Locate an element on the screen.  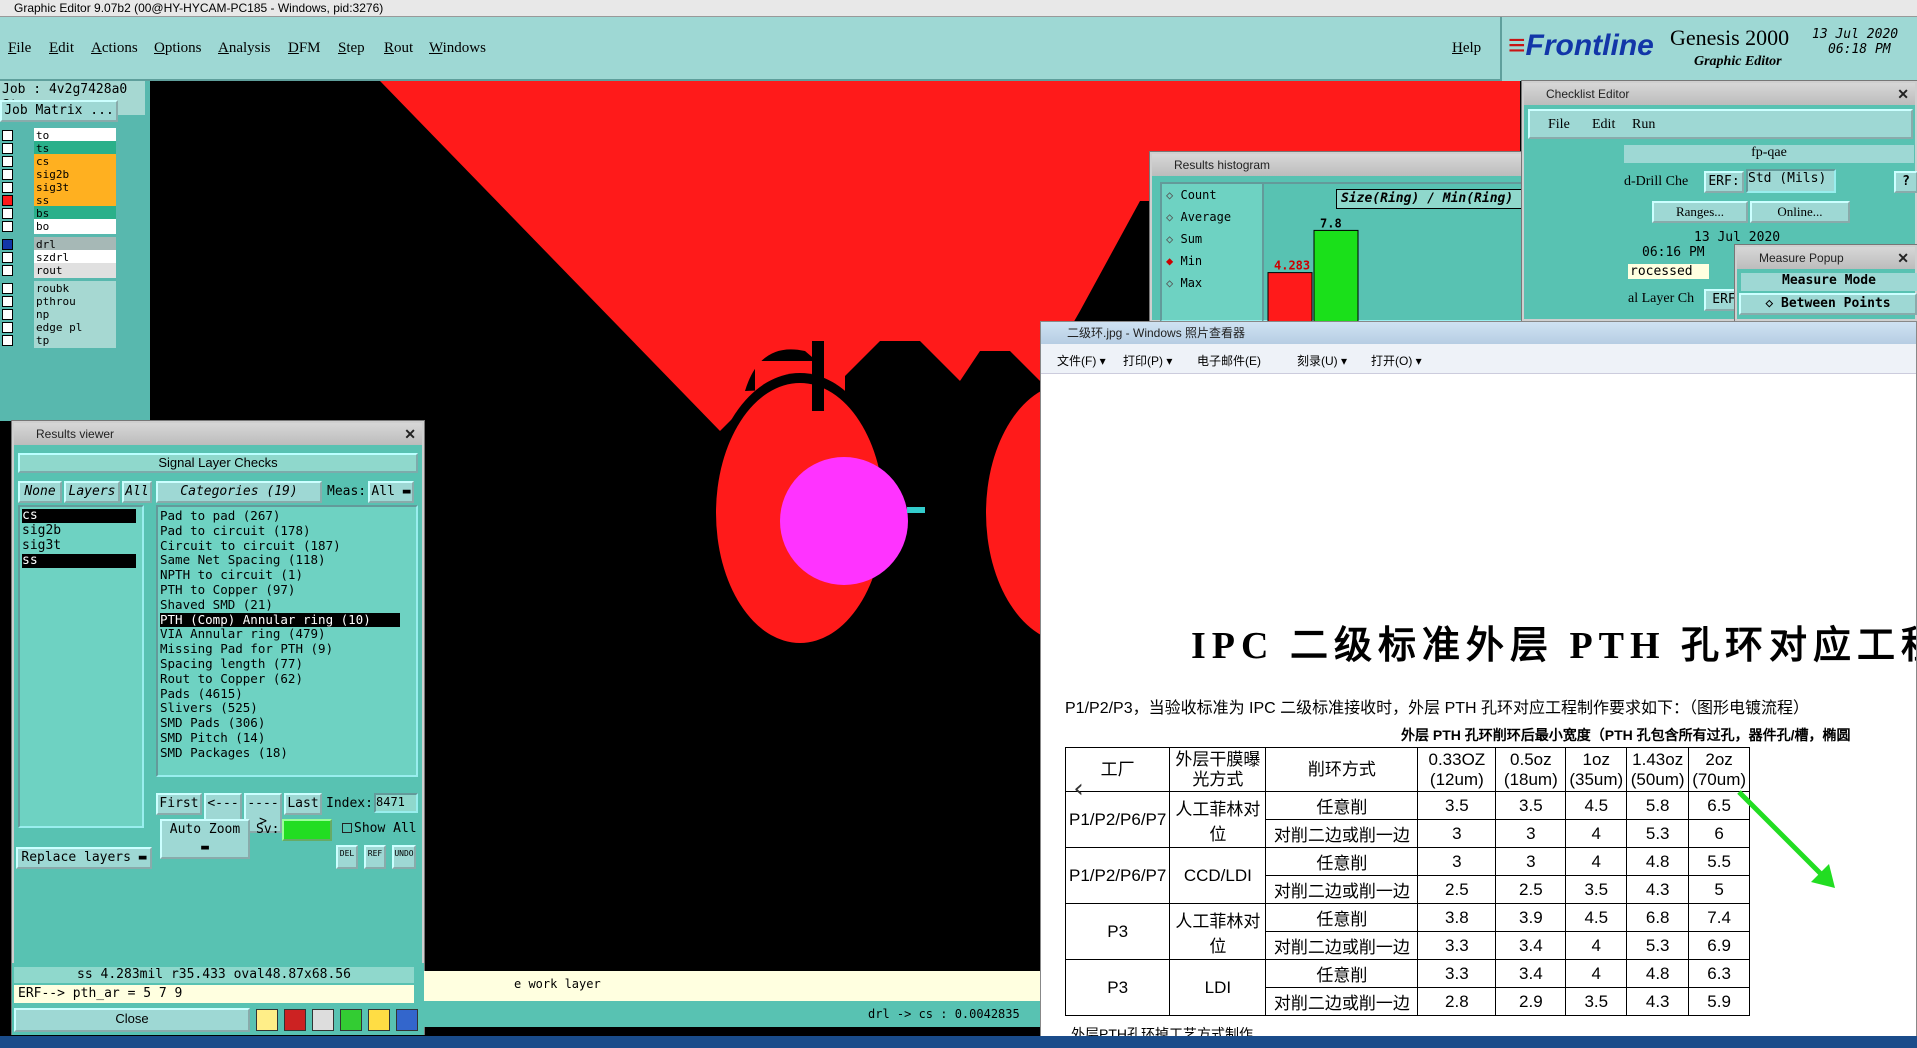
menu-step: Step is located at coordinates (351, 48).